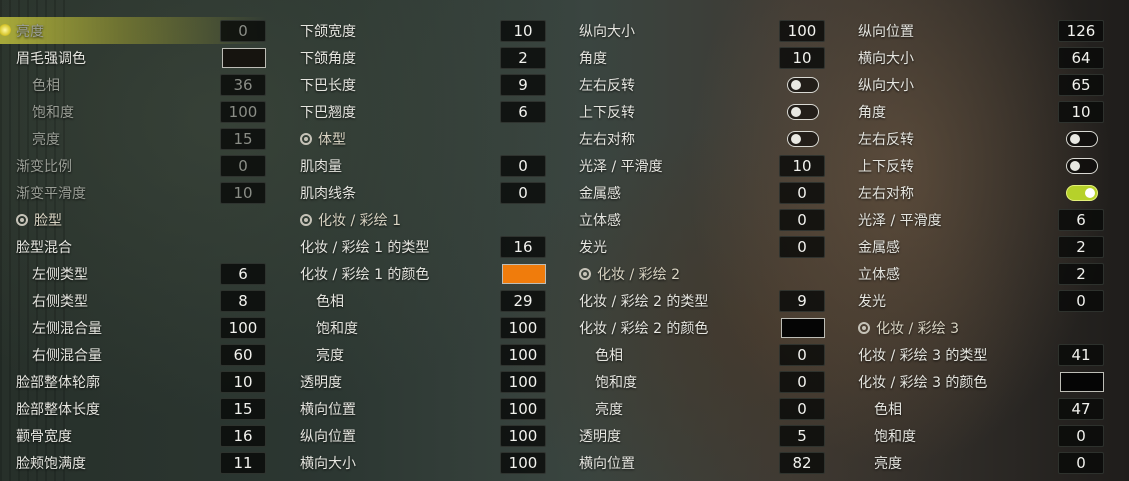  I want to click on value-field: 65, so click(1081, 84).